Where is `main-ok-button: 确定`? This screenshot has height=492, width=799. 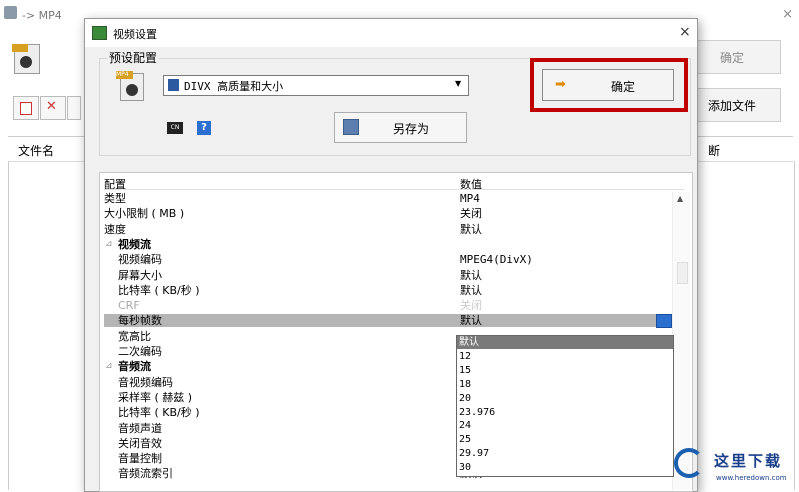
main-ok-button: 确定 is located at coordinates (739, 57).